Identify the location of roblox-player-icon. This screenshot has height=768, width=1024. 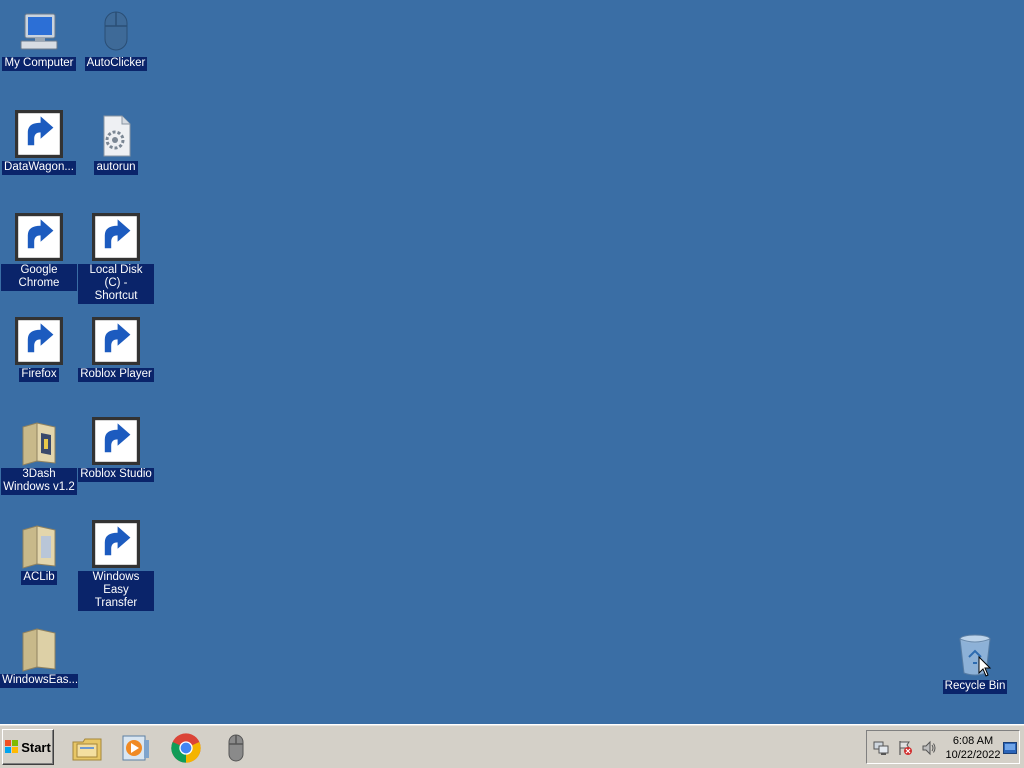
(116, 342).